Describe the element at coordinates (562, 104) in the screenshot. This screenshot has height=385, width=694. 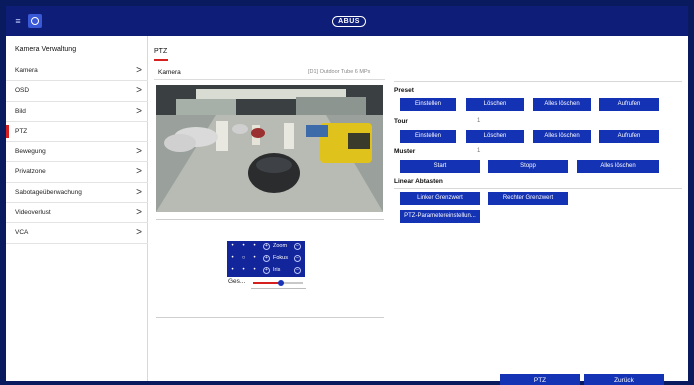
I see `preset-delete-all-button: Alles löschen` at that location.